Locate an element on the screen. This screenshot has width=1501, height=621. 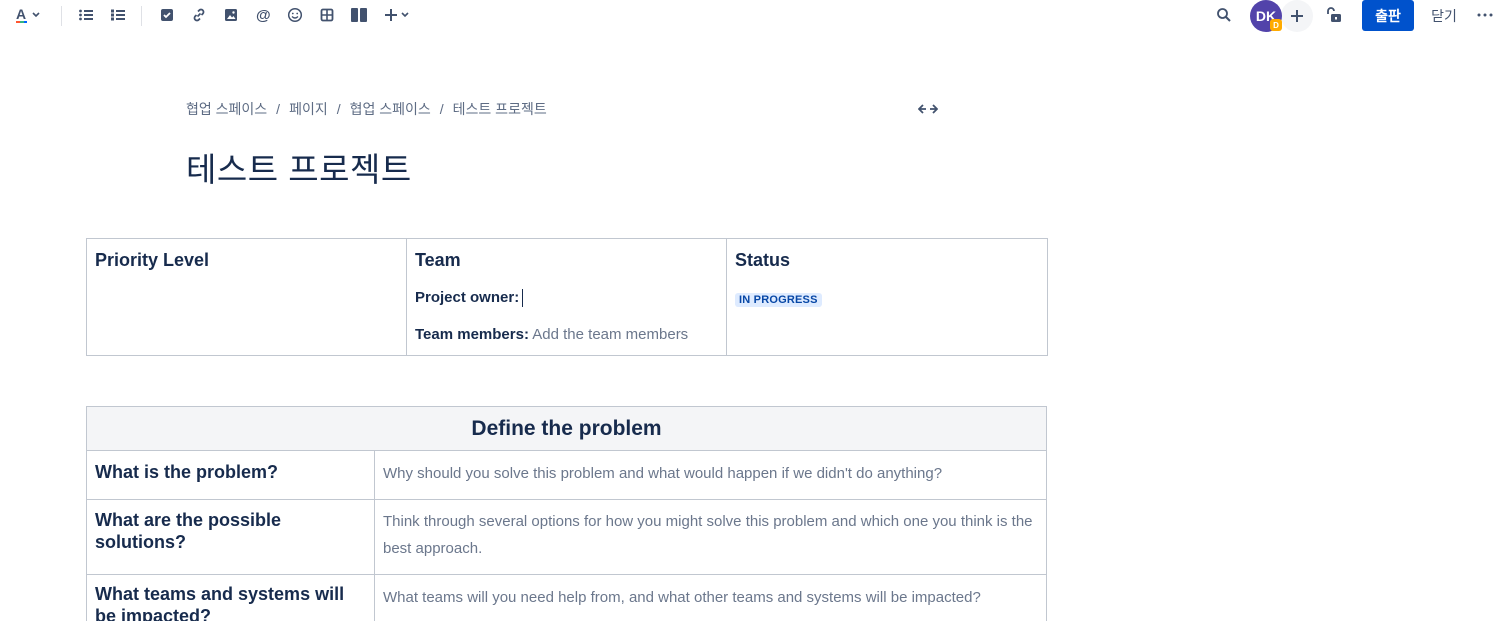
layout-button is located at coordinates (359, 15).